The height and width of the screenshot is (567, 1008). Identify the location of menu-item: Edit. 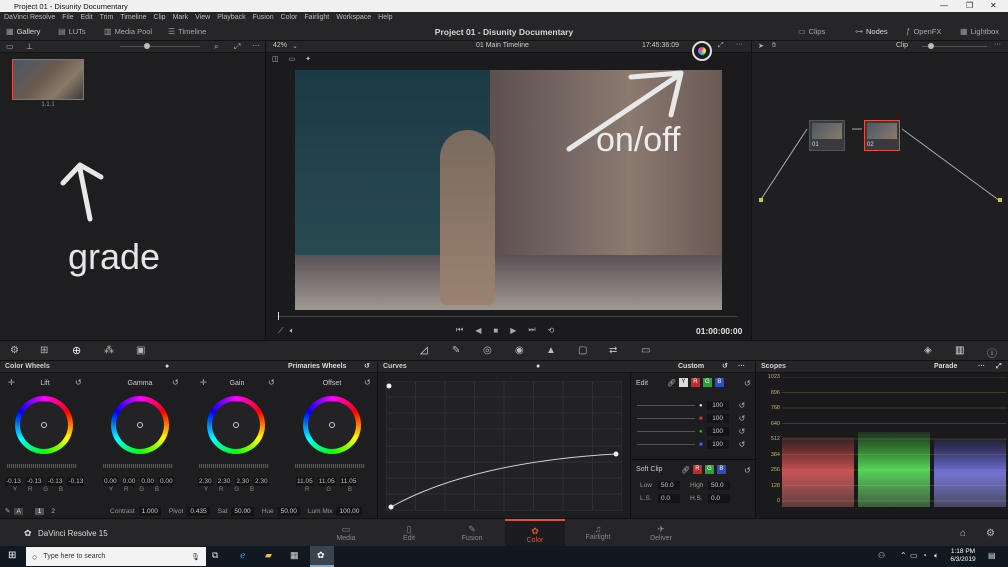
(87, 17).